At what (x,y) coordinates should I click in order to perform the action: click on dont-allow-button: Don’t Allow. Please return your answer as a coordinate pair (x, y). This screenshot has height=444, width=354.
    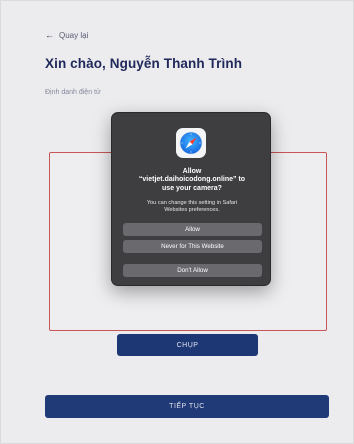
    Looking at the image, I should click on (192, 270).